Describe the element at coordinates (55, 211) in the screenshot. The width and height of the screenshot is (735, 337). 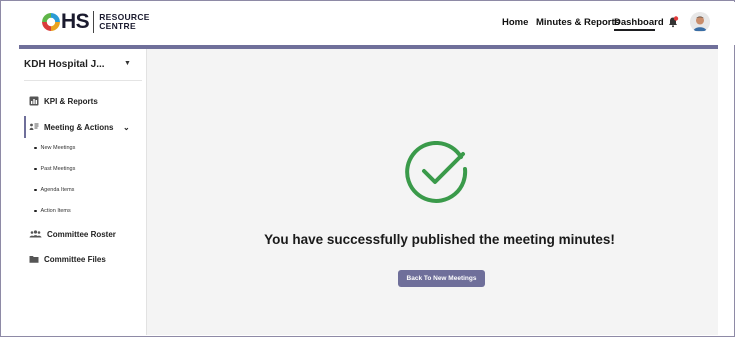
I see `sidebar-subitem-label: Action Items` at that location.